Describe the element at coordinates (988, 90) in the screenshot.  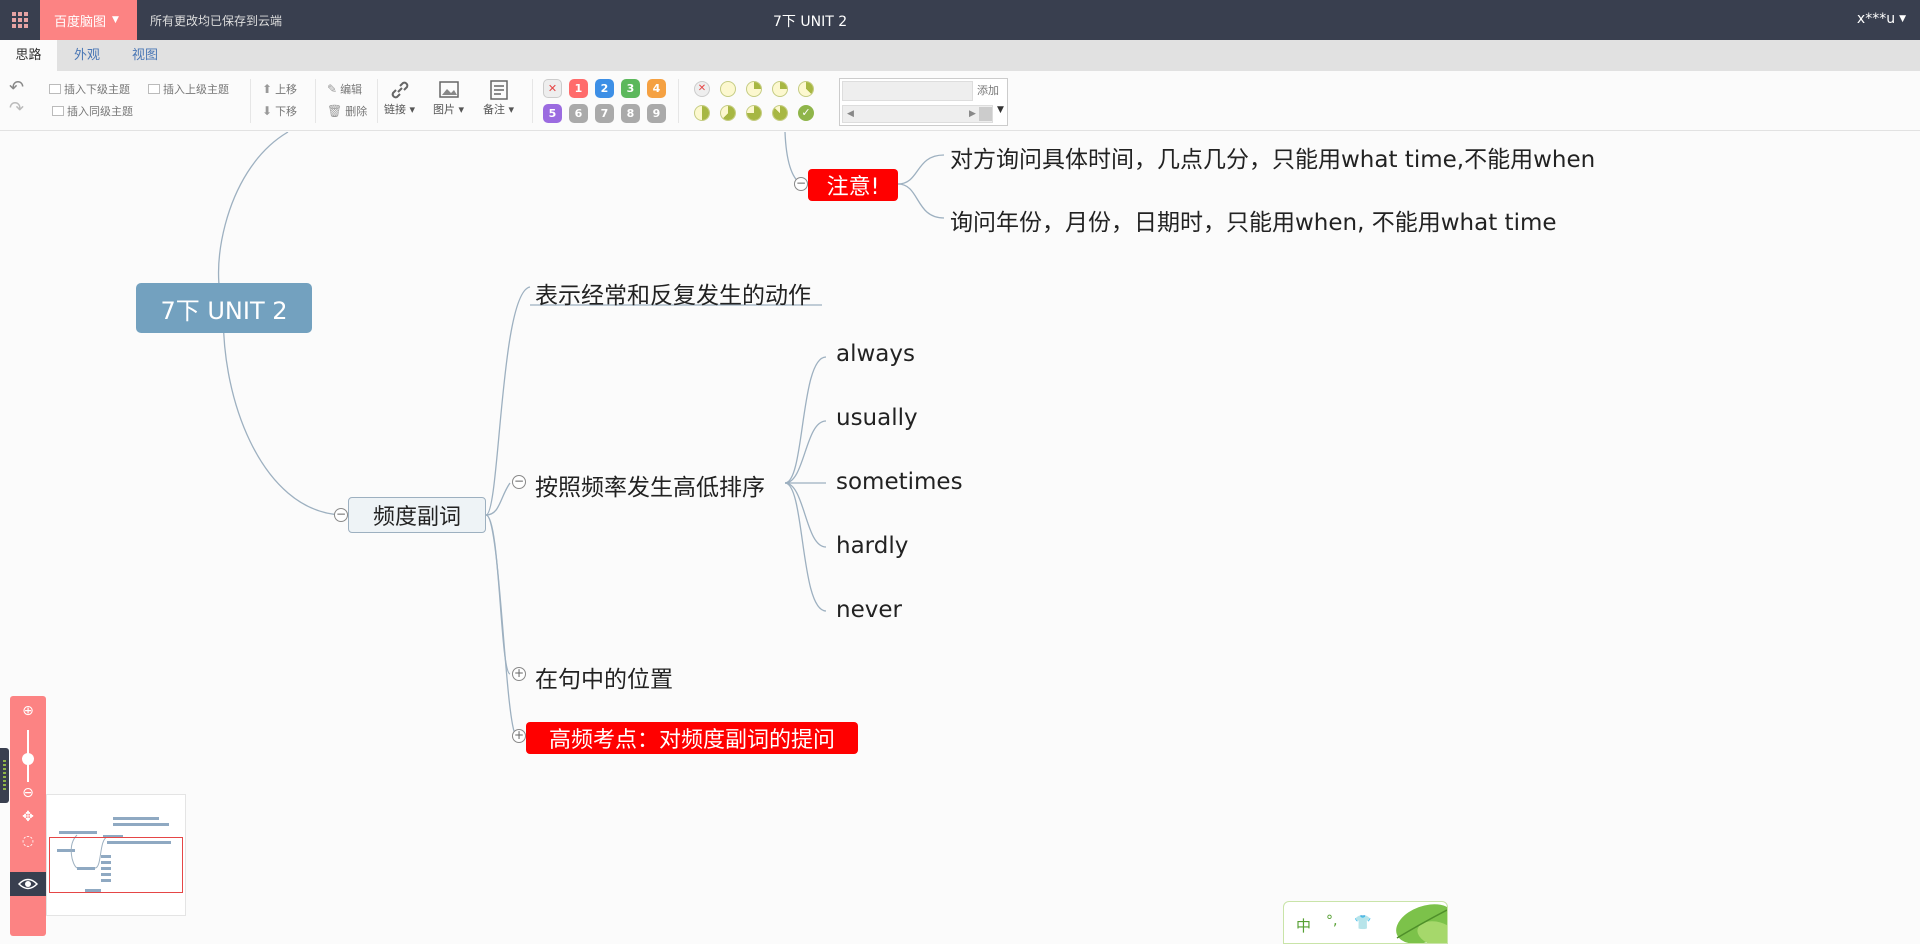
I see `resource-add-button: 添加` at that location.